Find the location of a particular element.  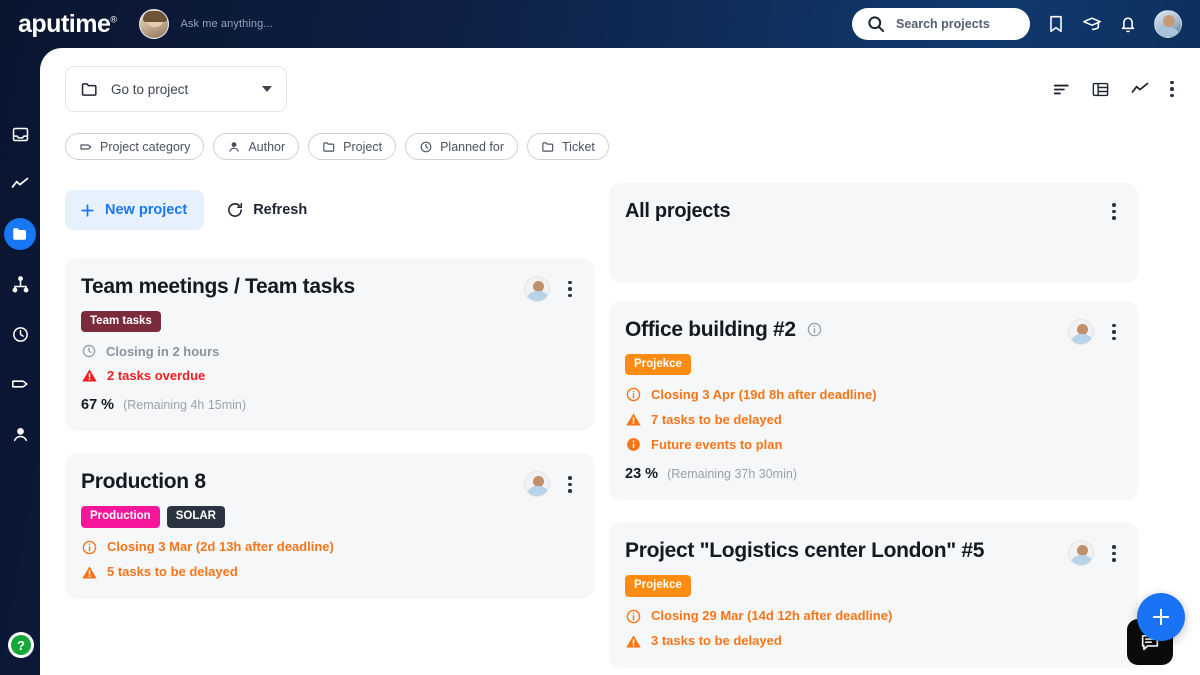

filter-chip-label: Author is located at coordinates (267, 146).